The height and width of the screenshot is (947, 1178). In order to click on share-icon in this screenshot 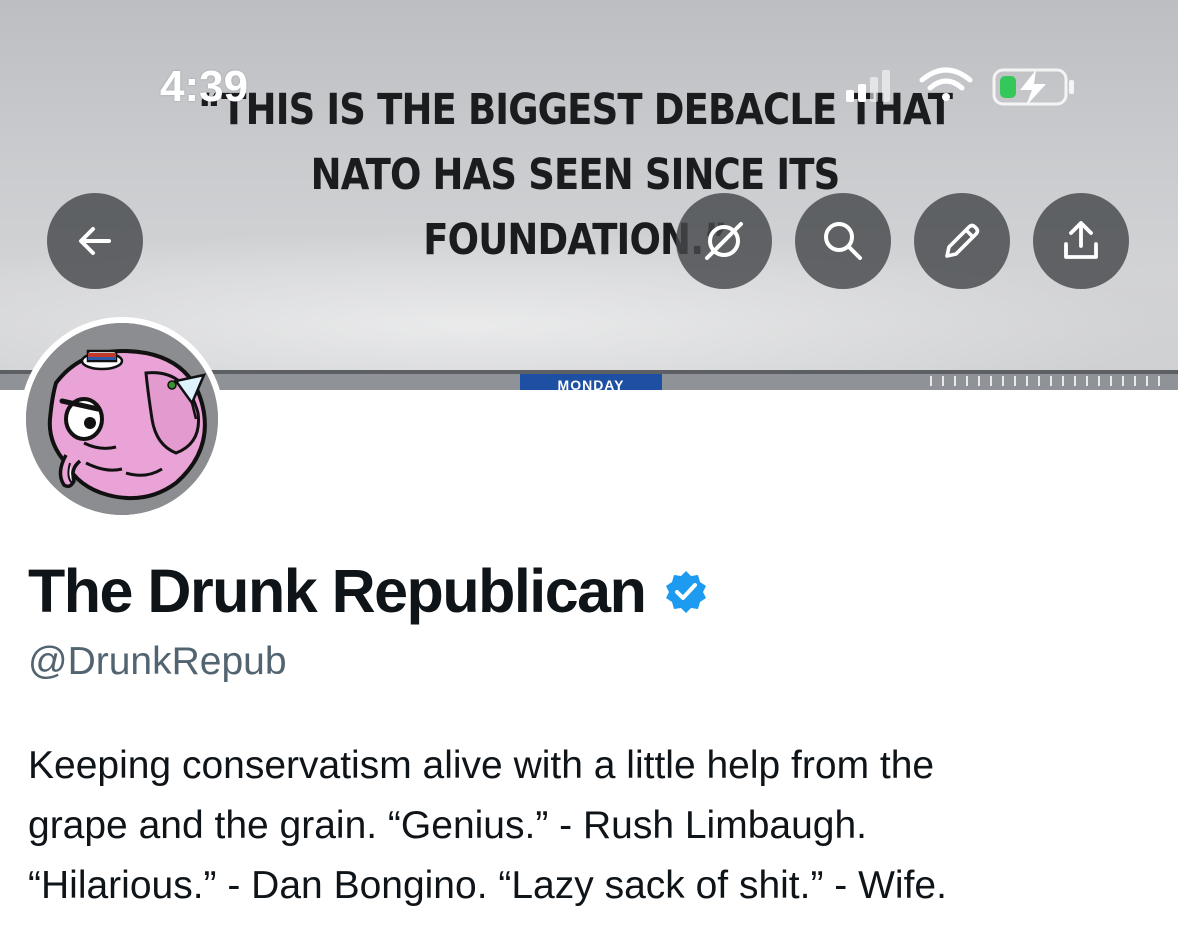, I will do `click(1081, 240)`.